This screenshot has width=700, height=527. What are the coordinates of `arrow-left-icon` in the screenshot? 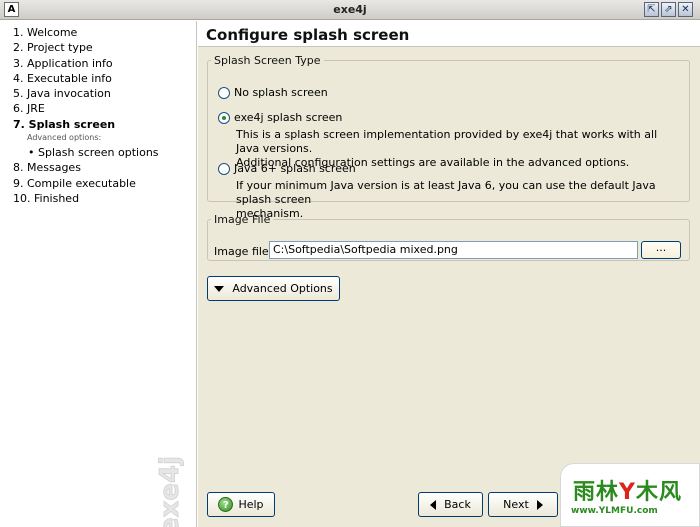 It's located at (433, 504).